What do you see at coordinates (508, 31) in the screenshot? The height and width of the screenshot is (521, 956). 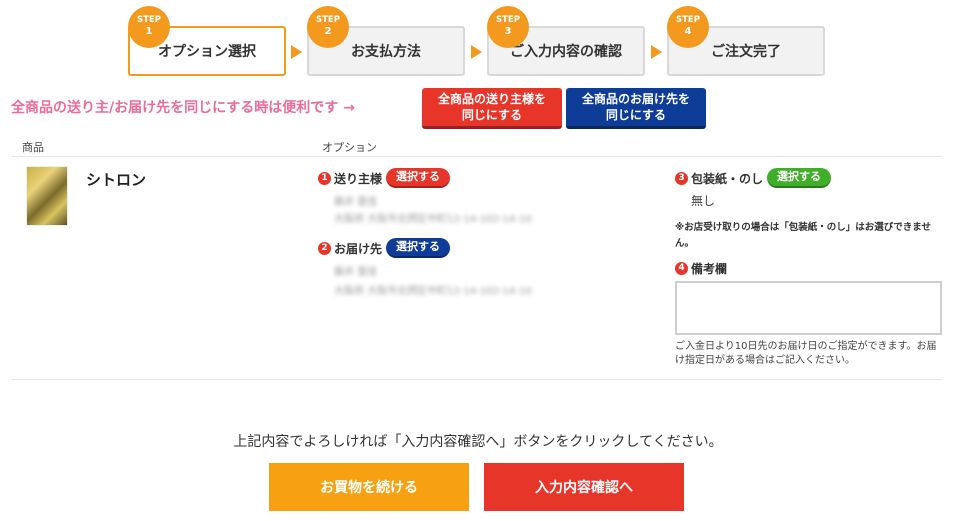 I see `step-badge-number: 3` at bounding box center [508, 31].